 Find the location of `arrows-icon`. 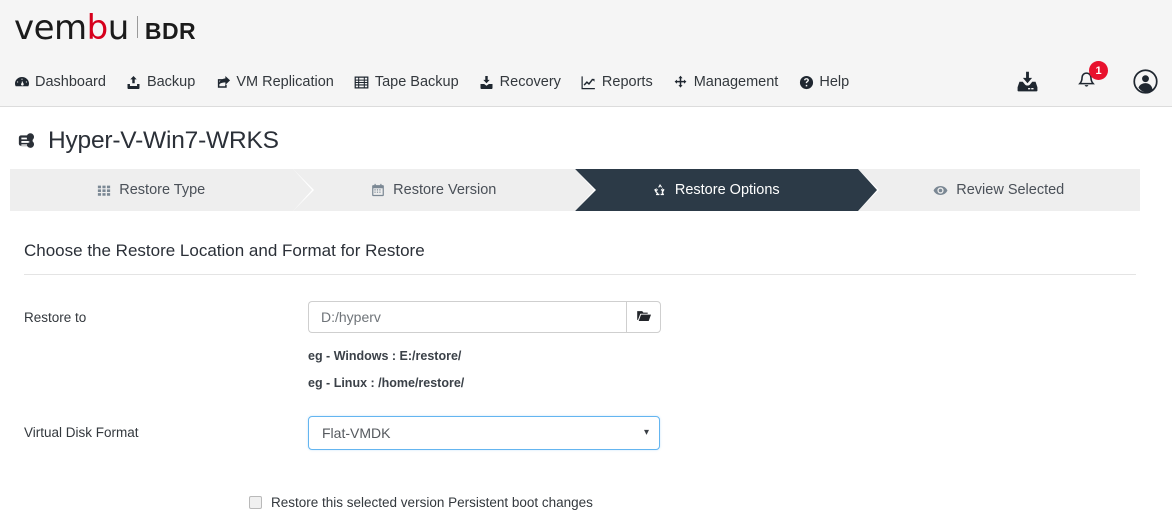

arrows-icon is located at coordinates (681, 82).